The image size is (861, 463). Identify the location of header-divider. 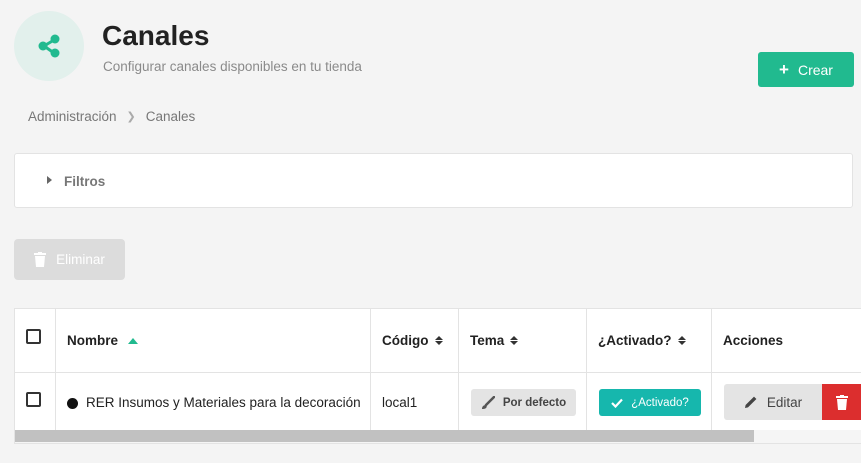
(438, 372).